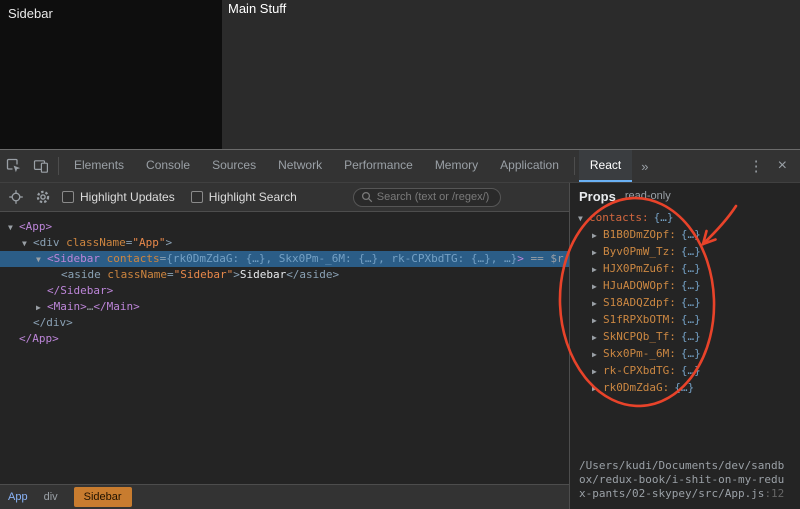 This screenshot has width=800, height=509. What do you see at coordinates (284, 339) in the screenshot?
I see `tree-row: </App>` at bounding box center [284, 339].